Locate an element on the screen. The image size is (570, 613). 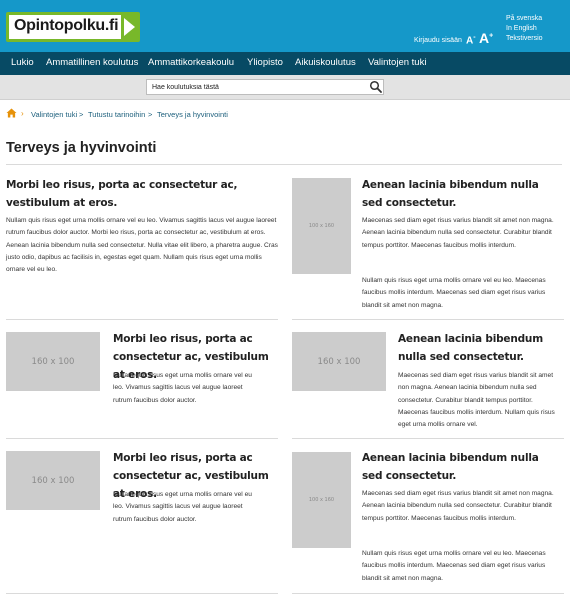
logo-text-box: Opintopolku.fi is located at coordinates (65, 27).